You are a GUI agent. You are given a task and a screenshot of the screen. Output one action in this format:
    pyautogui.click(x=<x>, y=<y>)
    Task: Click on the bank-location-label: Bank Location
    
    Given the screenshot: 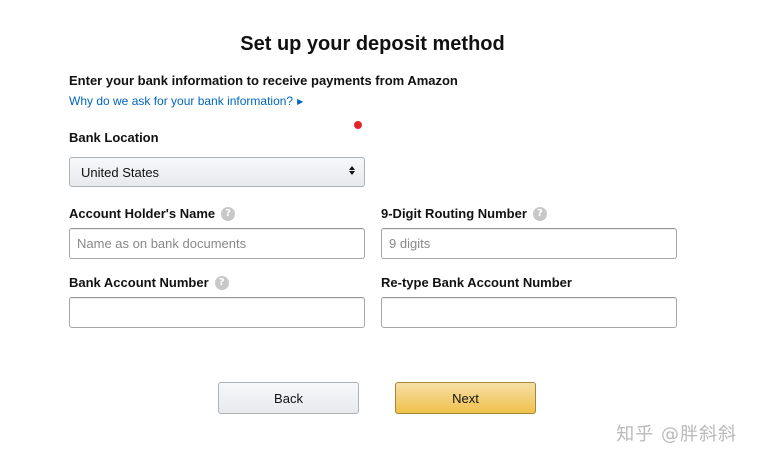 What is the action you would take?
    pyautogui.click(x=114, y=137)
    